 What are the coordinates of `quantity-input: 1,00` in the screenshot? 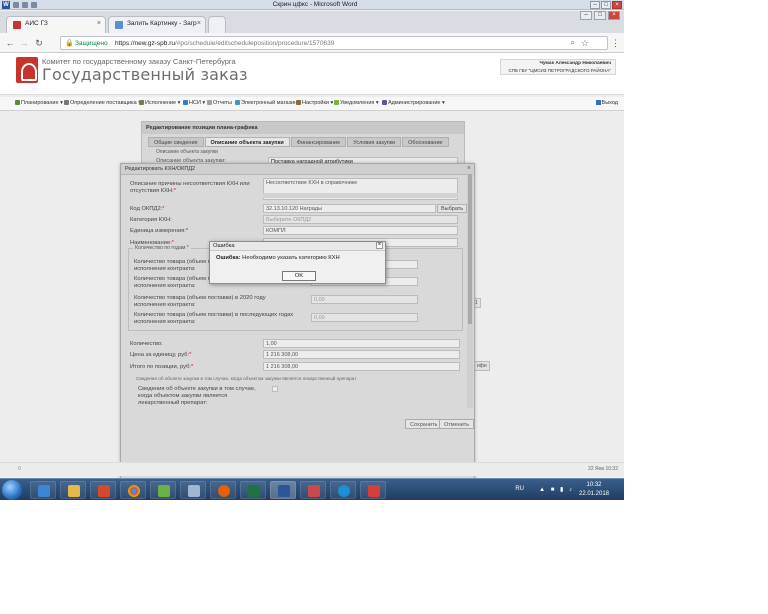 It's located at (361, 343).